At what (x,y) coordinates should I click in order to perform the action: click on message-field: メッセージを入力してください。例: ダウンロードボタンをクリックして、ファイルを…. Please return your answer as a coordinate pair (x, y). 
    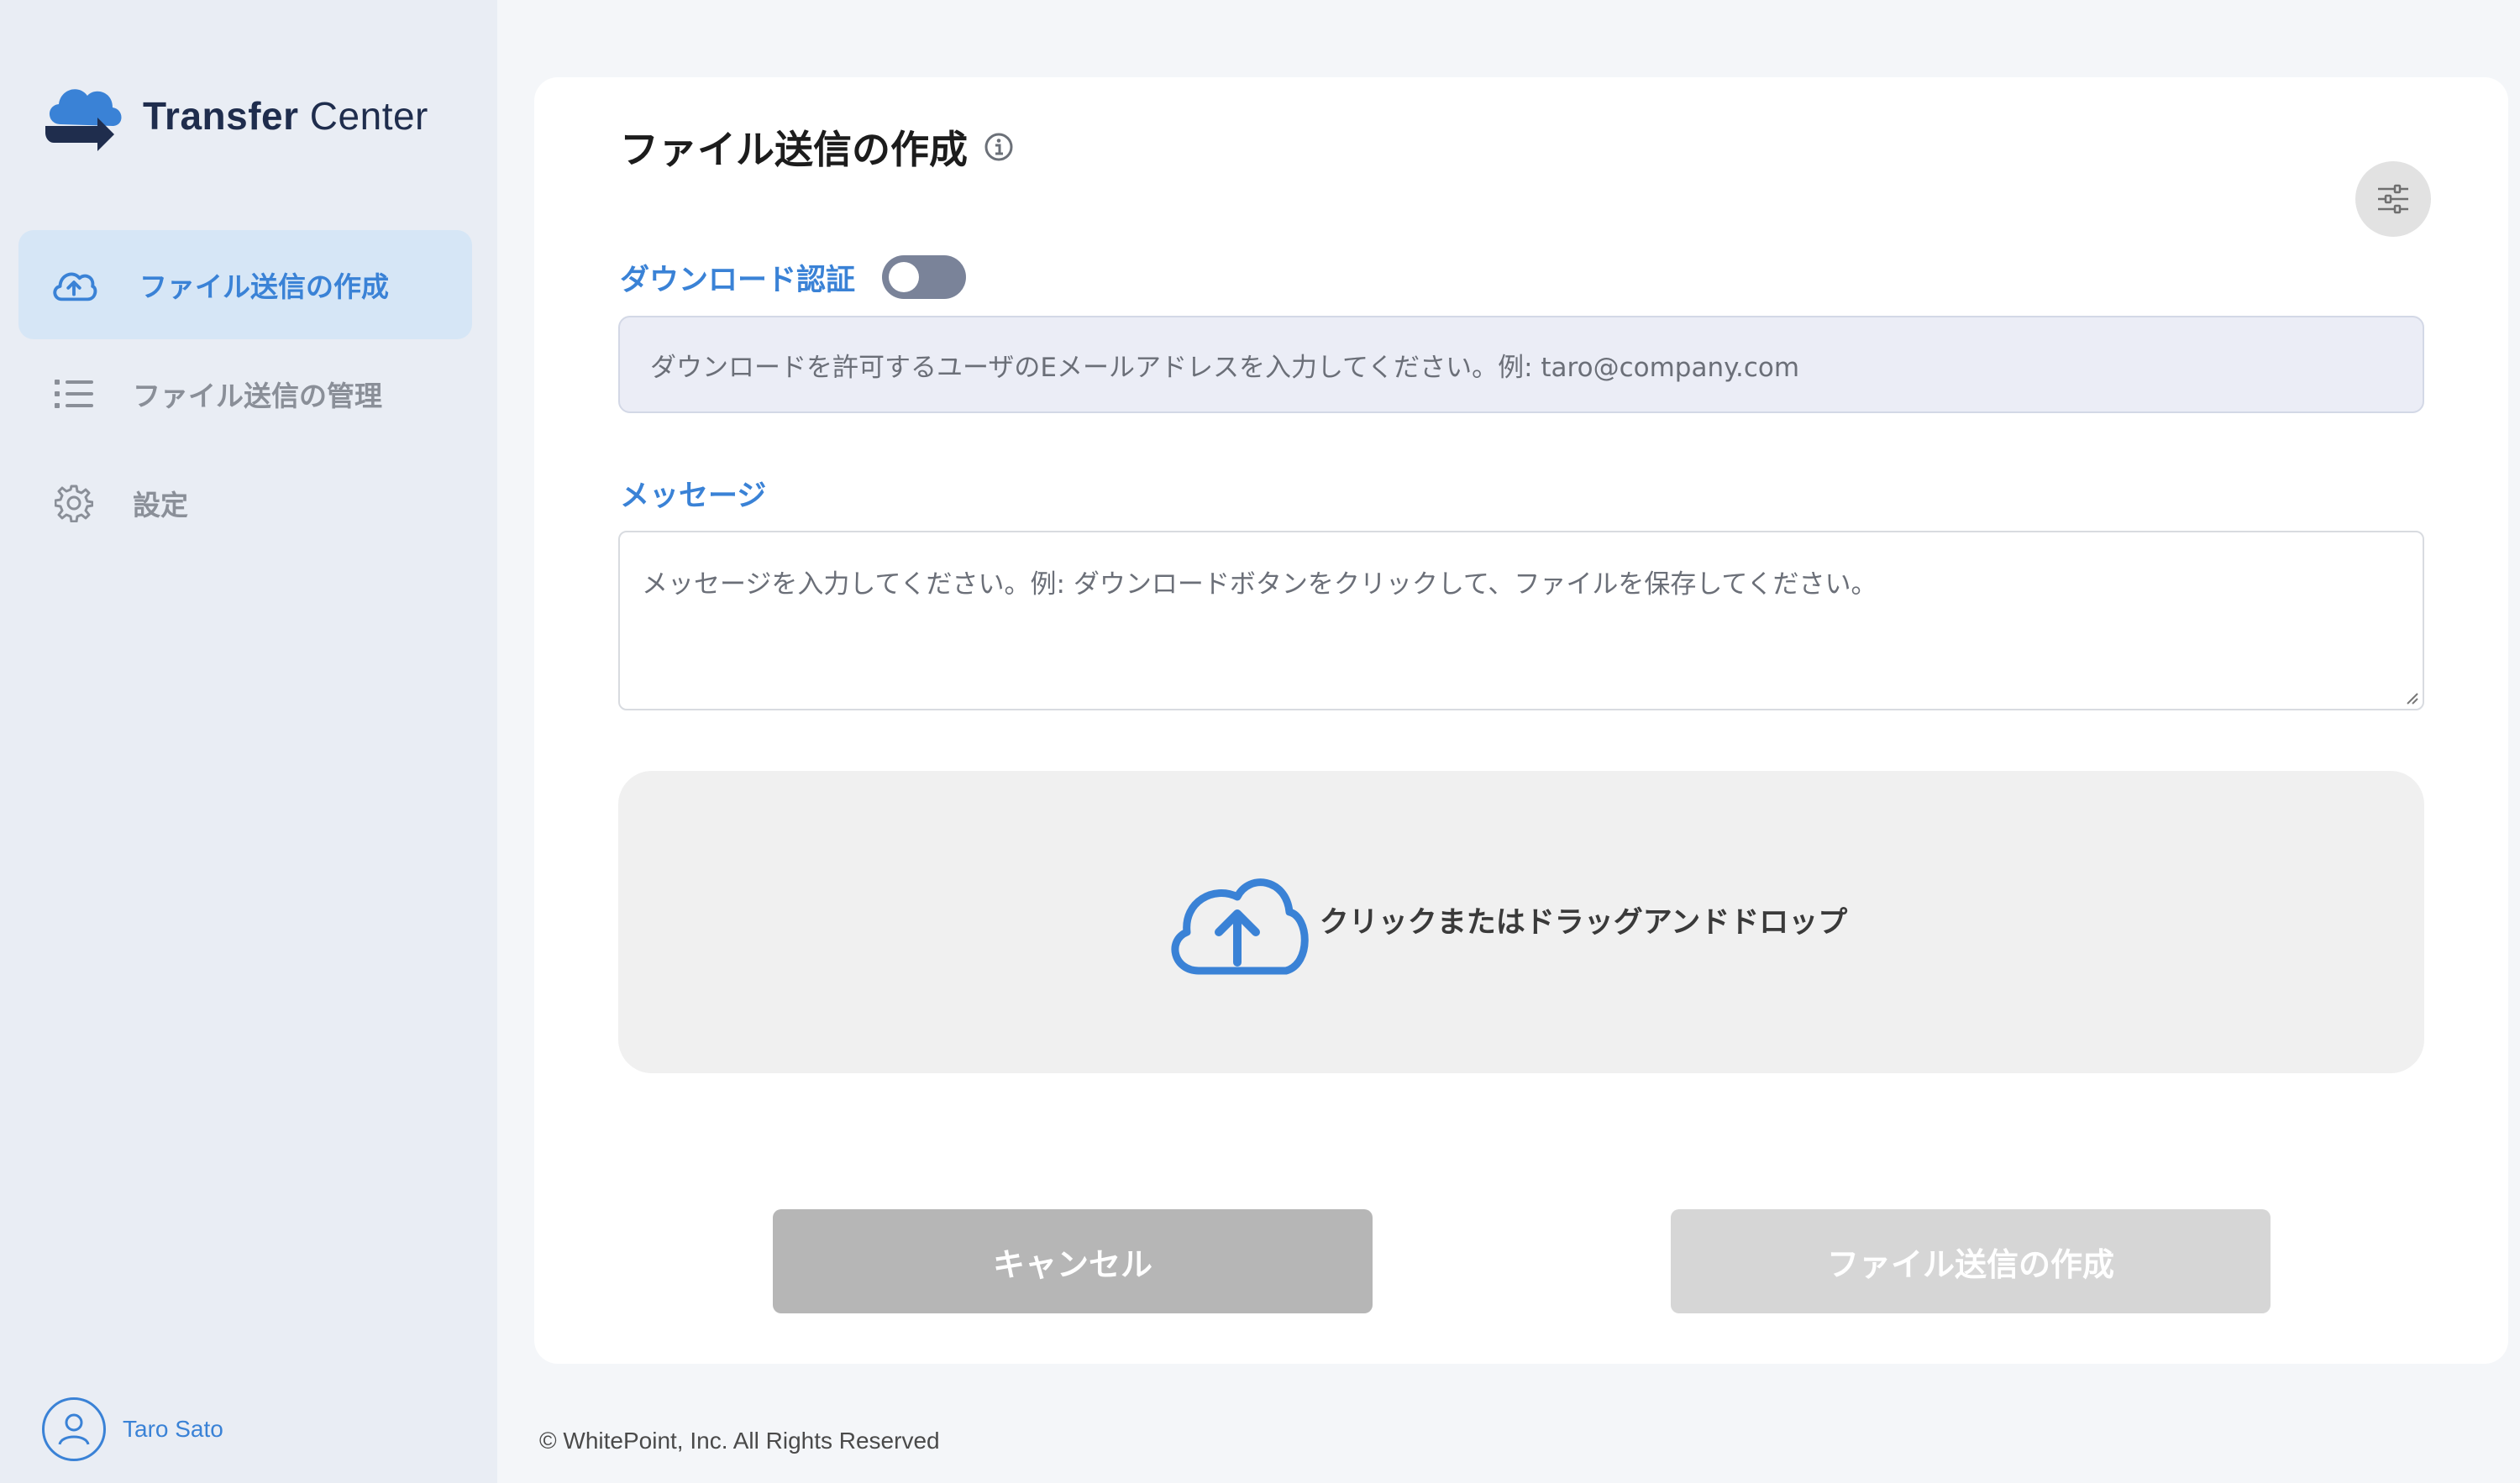
    Looking at the image, I should click on (1521, 620).